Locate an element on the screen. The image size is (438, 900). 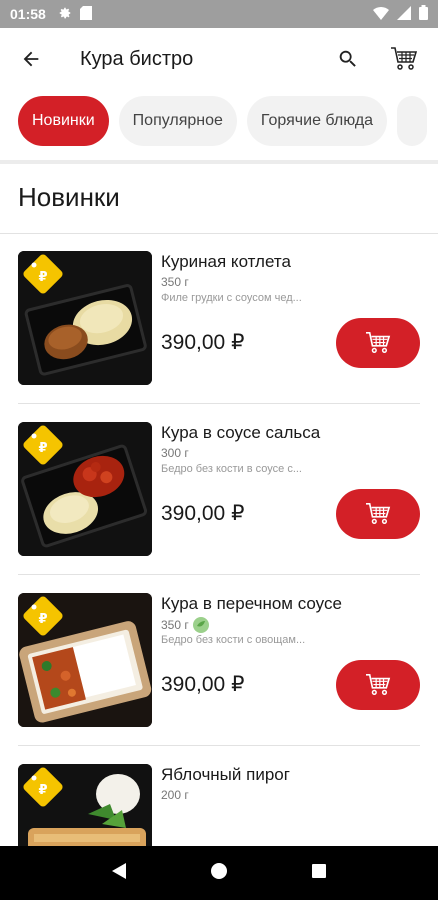
category-chip-popular: Популярное is located at coordinates (177, 121).